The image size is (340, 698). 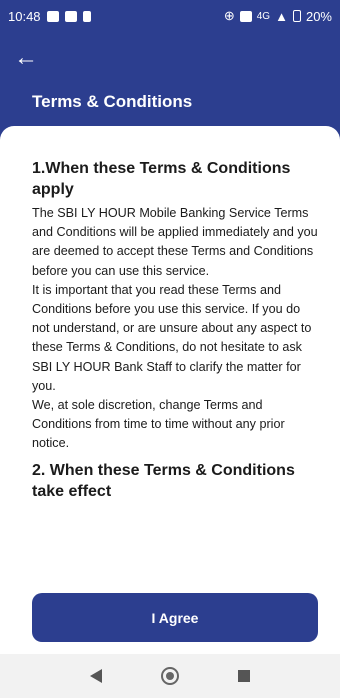 I want to click on app-bar: ← Terms & Conditions, so click(x=170, y=79).